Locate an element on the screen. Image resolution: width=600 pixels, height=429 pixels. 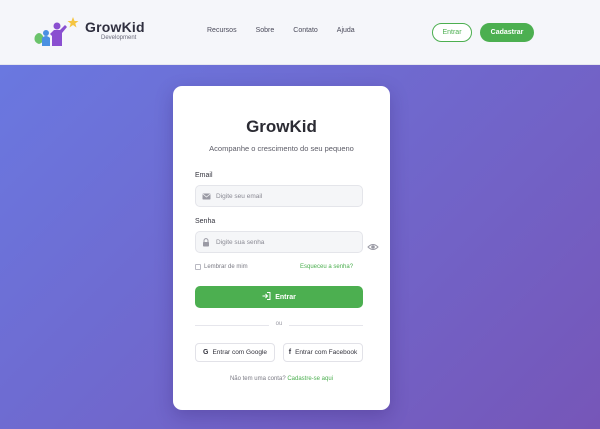
logo-subtitle: Development is located at coordinates (119, 38).